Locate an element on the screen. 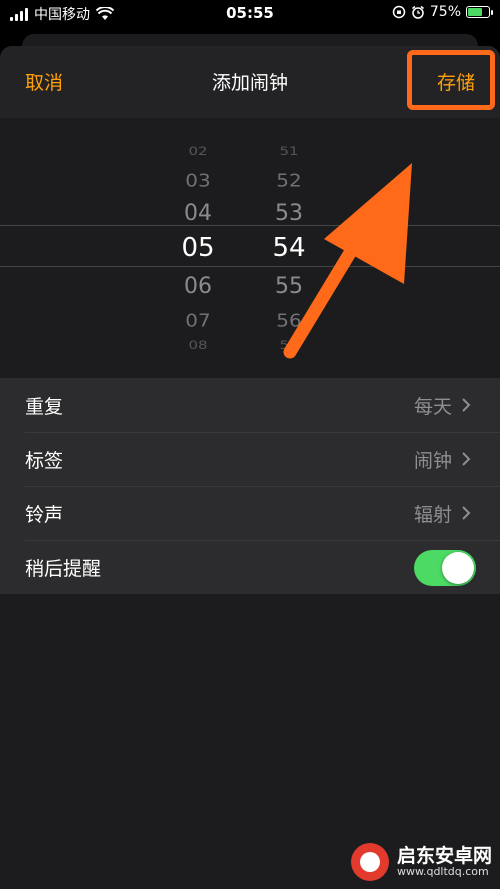  watermark-logo-icon is located at coordinates (369, 862).